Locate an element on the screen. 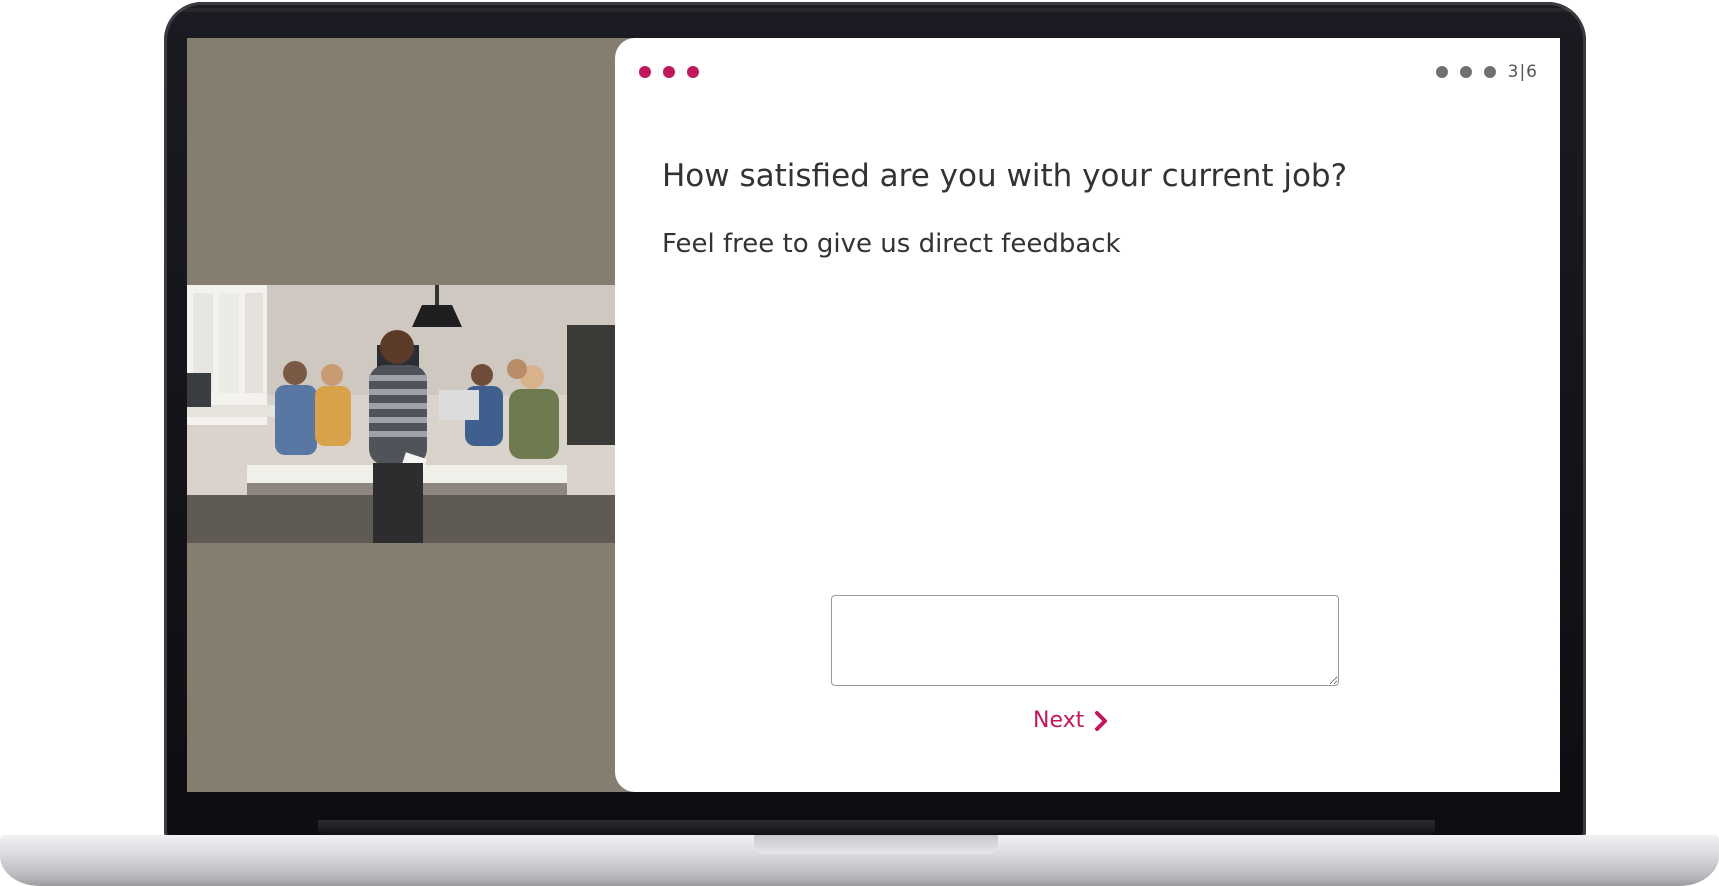 This screenshot has width=1719, height=886. laptop-notch is located at coordinates (876, 844).